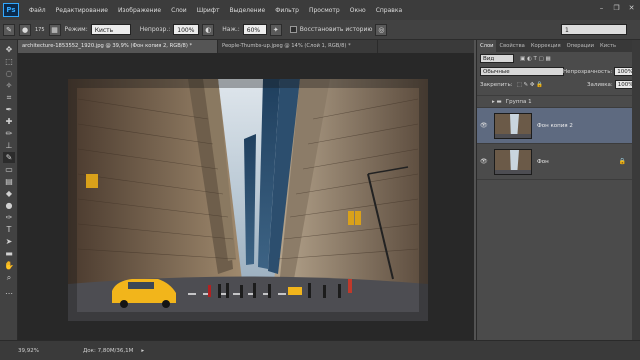 This screenshot has width=640, height=360. I want to click on fill-row: Заливка: 100%, so click(612, 84).